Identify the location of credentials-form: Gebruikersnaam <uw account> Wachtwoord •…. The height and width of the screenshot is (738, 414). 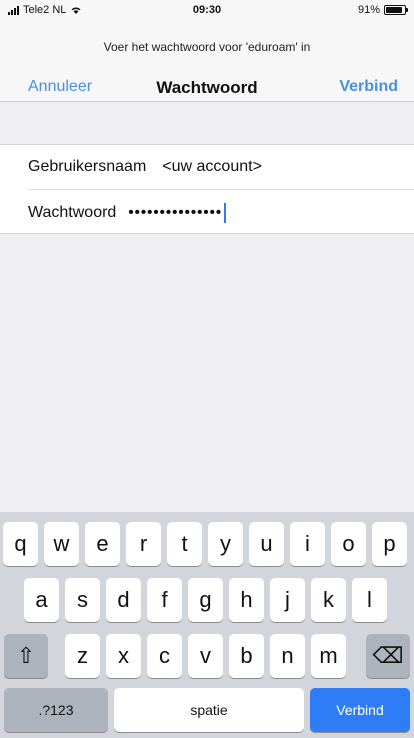
(207, 189).